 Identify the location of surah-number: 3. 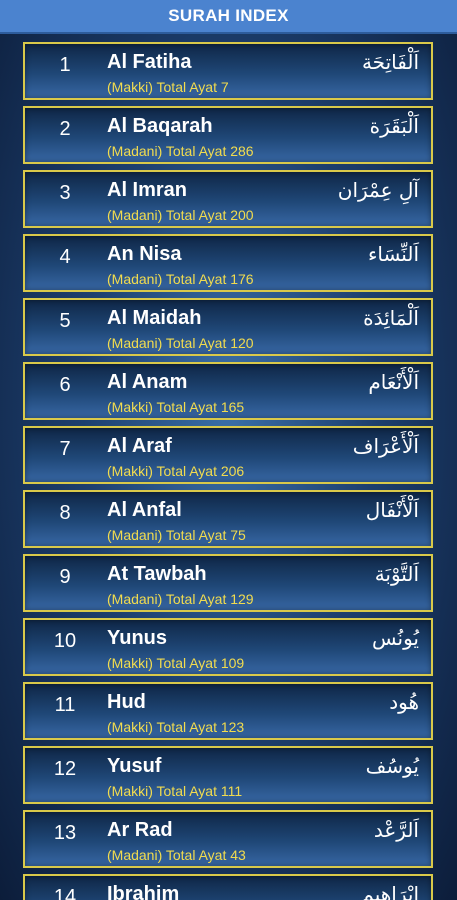
(65, 193).